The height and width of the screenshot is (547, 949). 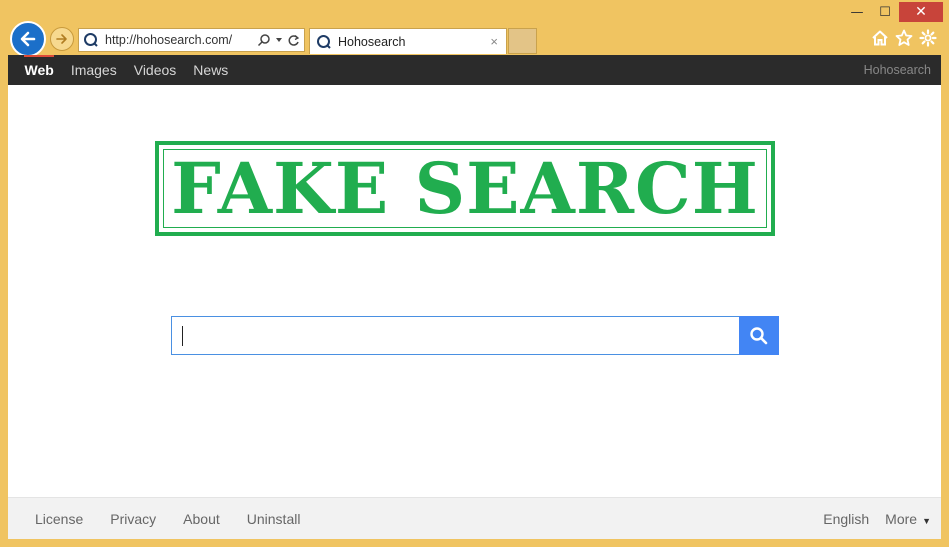 I want to click on nav-web: Web, so click(x=39, y=70).